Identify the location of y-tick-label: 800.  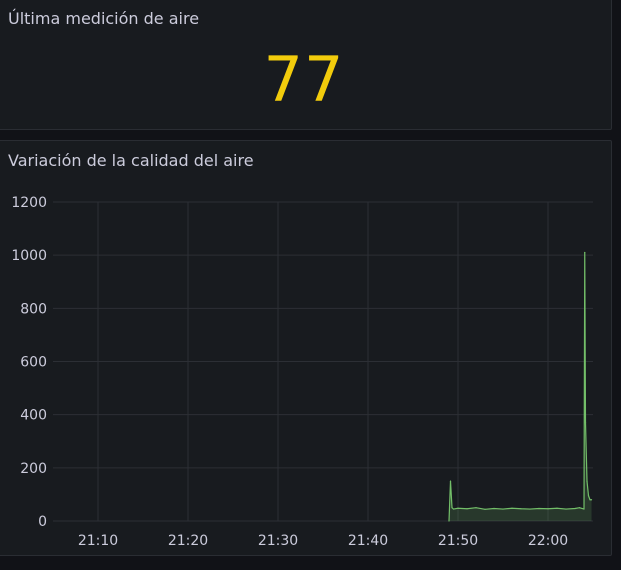
(33, 309).